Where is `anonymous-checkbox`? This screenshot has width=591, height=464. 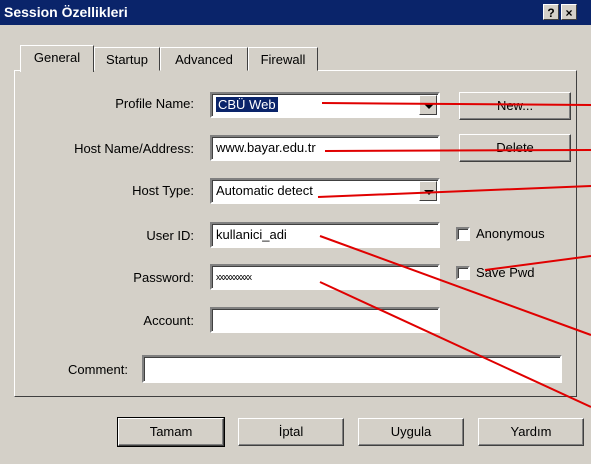
anonymous-checkbox is located at coordinates (463, 234).